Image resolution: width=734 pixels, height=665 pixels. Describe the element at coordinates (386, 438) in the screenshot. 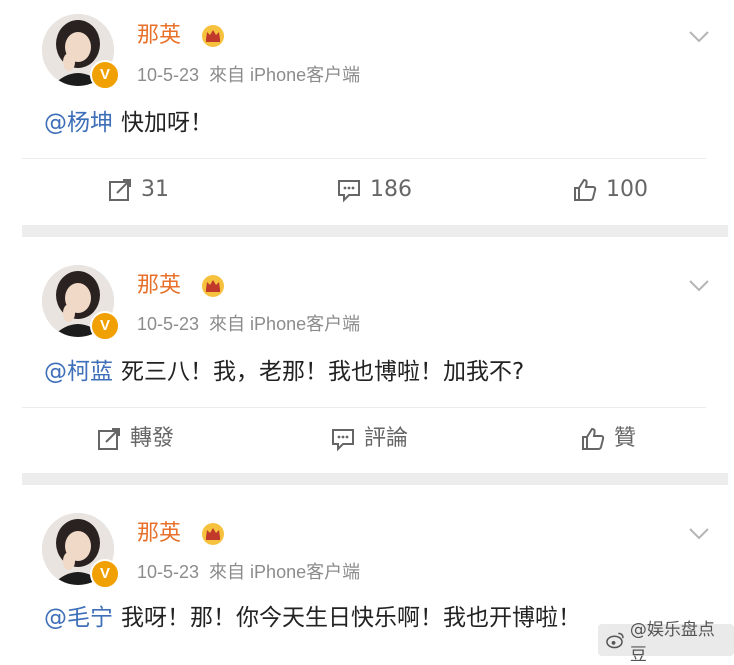

I see `comment-label: 評論` at that location.